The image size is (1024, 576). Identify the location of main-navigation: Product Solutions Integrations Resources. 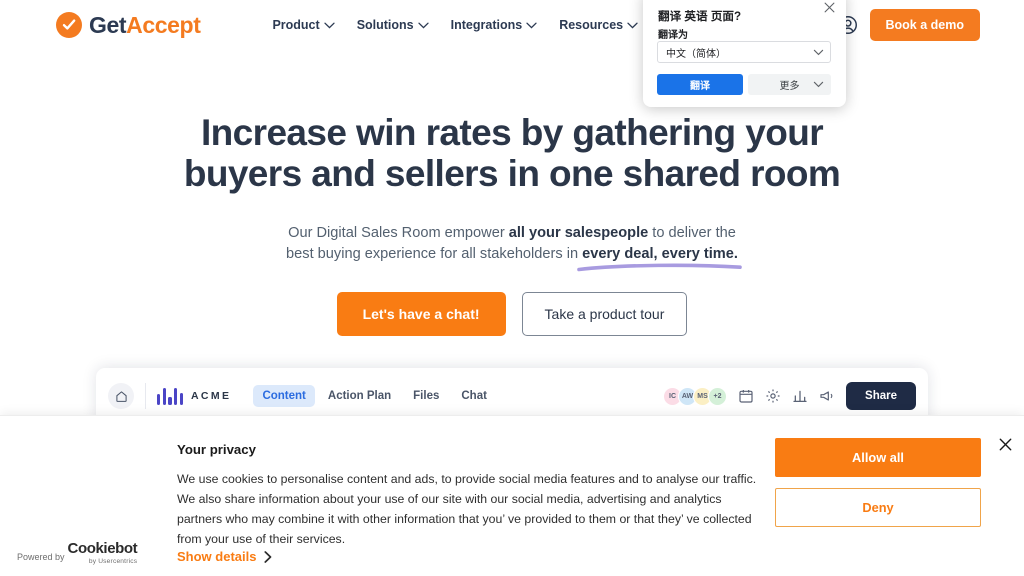
(455, 25).